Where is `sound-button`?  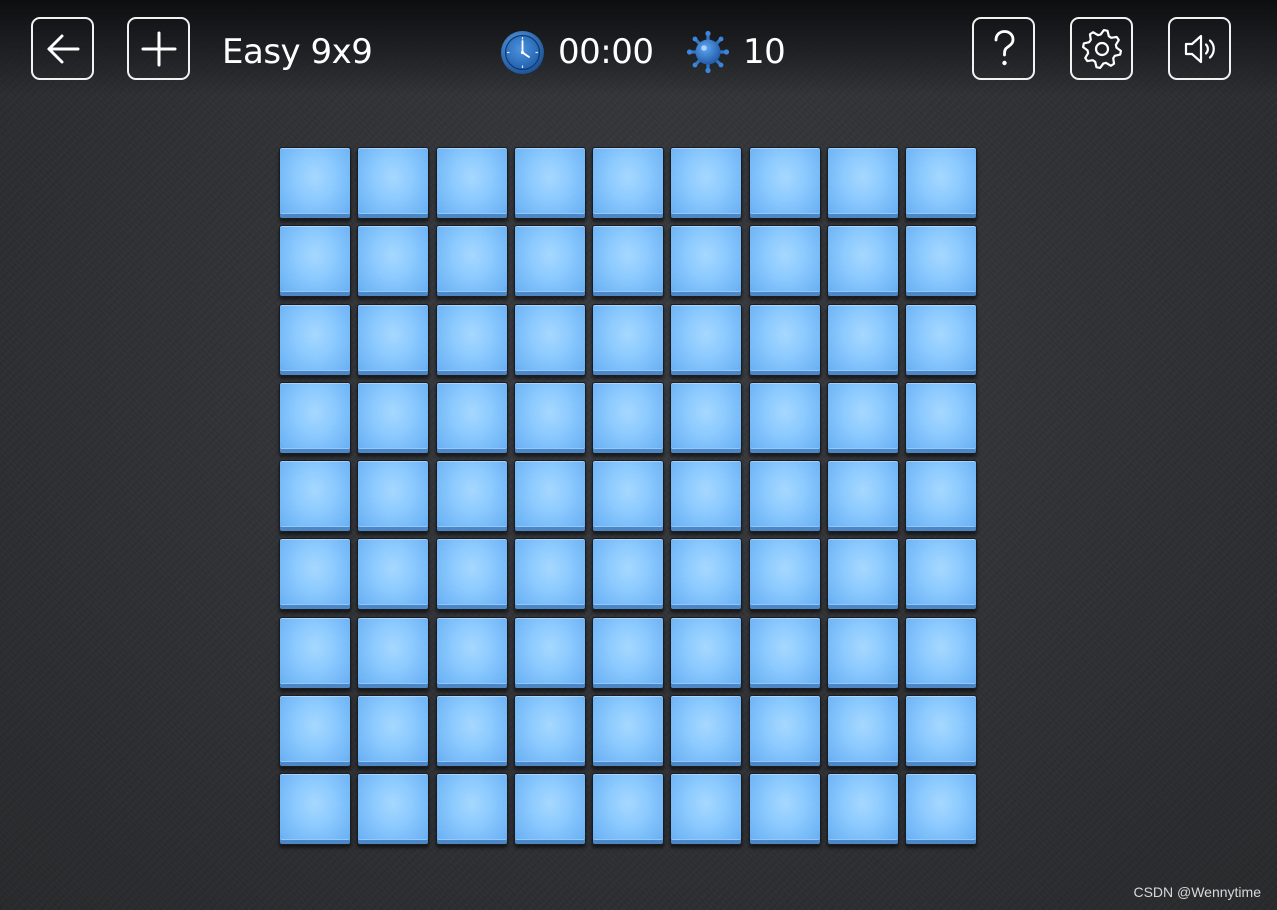 sound-button is located at coordinates (1199, 48).